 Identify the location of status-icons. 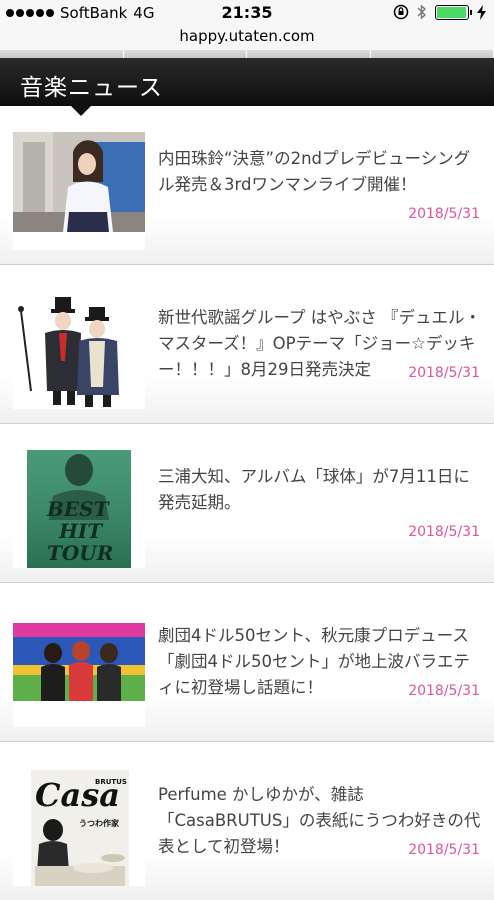
(439, 12).